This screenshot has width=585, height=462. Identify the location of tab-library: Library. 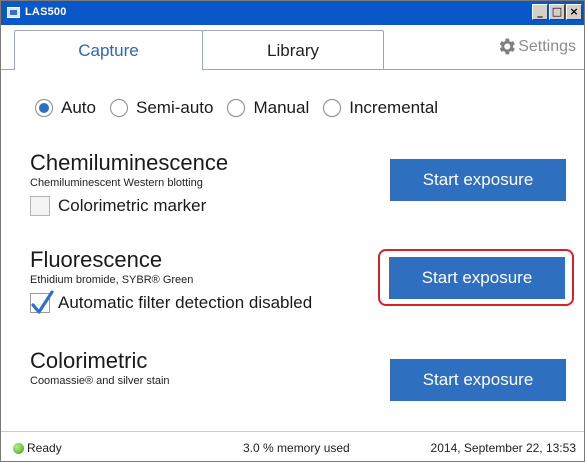
(293, 50).